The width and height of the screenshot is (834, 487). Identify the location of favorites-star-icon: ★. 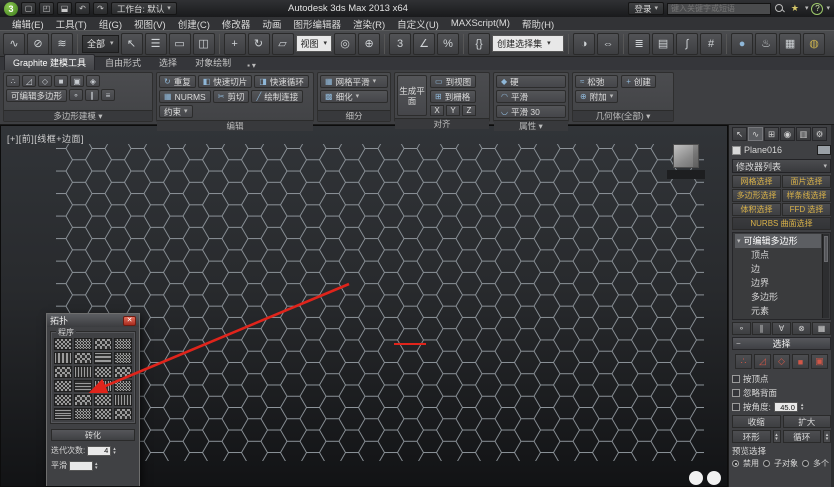
(795, 8).